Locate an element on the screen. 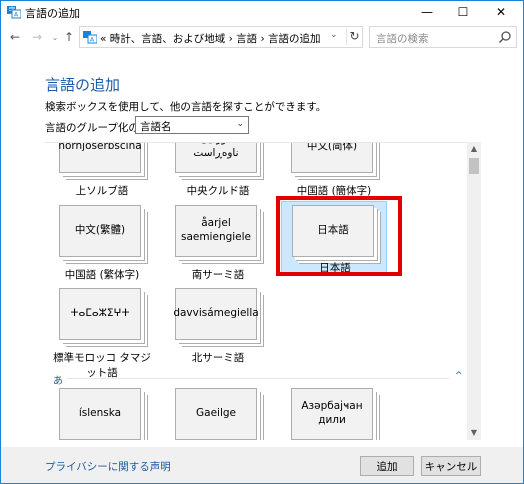 The image size is (524, 484). language-native-name: 中文(简体) is located at coordinates (332, 158).